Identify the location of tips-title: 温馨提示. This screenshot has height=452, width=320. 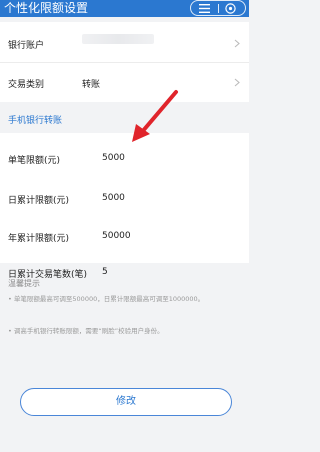
(24, 283).